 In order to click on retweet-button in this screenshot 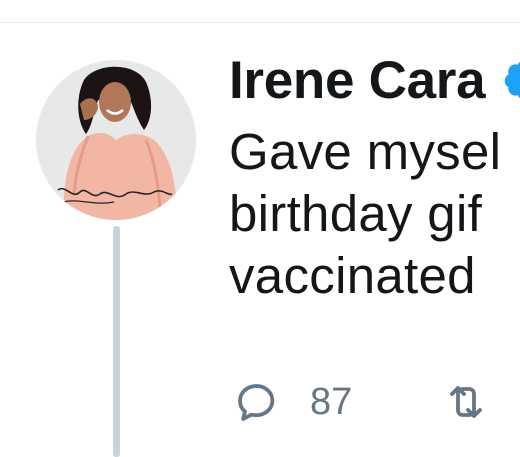, I will do `click(466, 402)`.